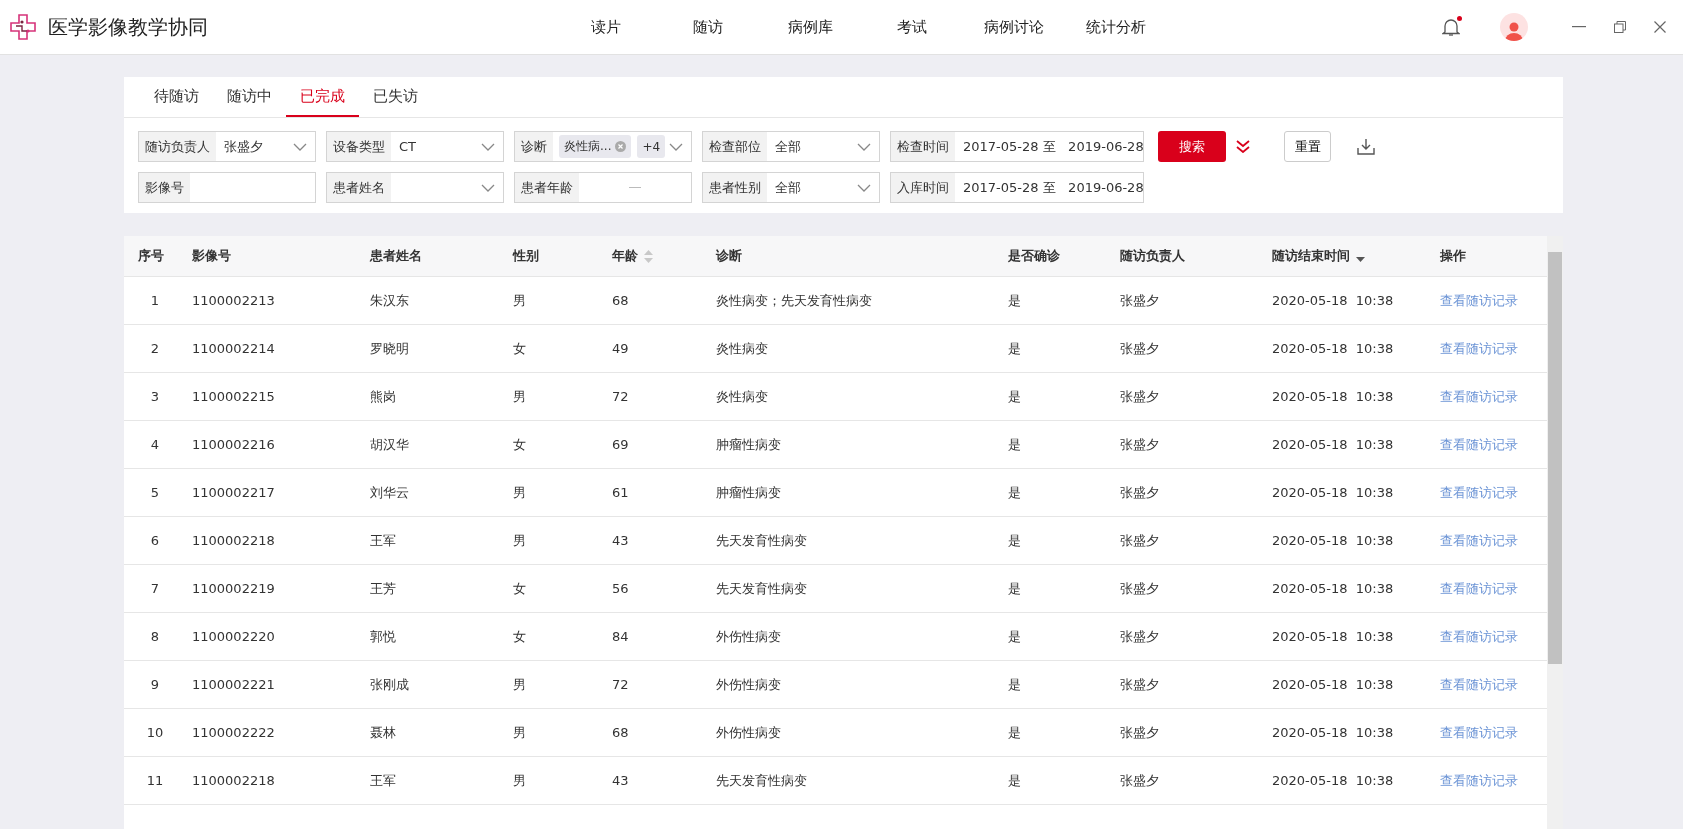 The width and height of the screenshot is (1683, 829). I want to click on table-cell: 72, so click(620, 684).